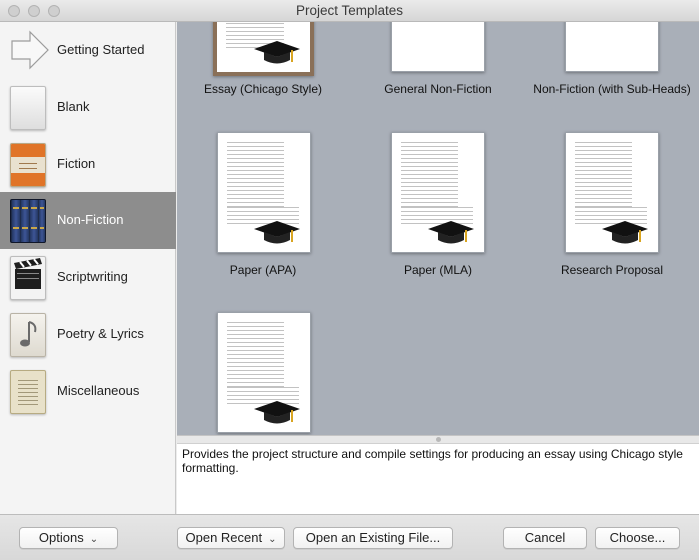 This screenshot has height=560, width=699. Describe the element at coordinates (92, 276) in the screenshot. I see `sidebar-item-label: Scriptwriting` at that location.